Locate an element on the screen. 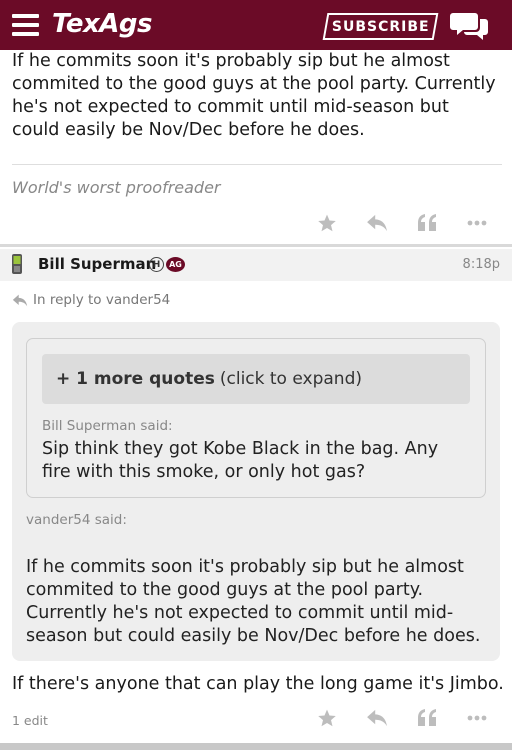 Image resolution: width=512 pixels, height=750 pixels. hamburger-menu-icon is located at coordinates (25, 25).